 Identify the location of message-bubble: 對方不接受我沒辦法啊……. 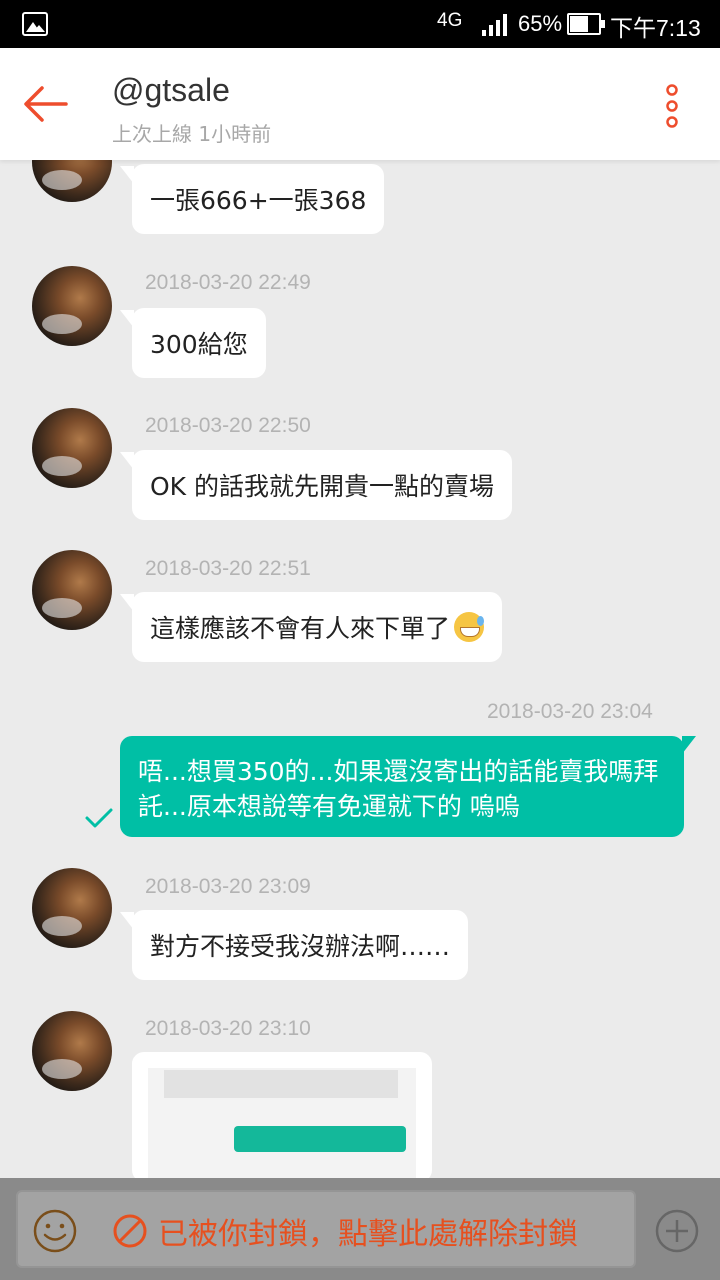
(294, 945).